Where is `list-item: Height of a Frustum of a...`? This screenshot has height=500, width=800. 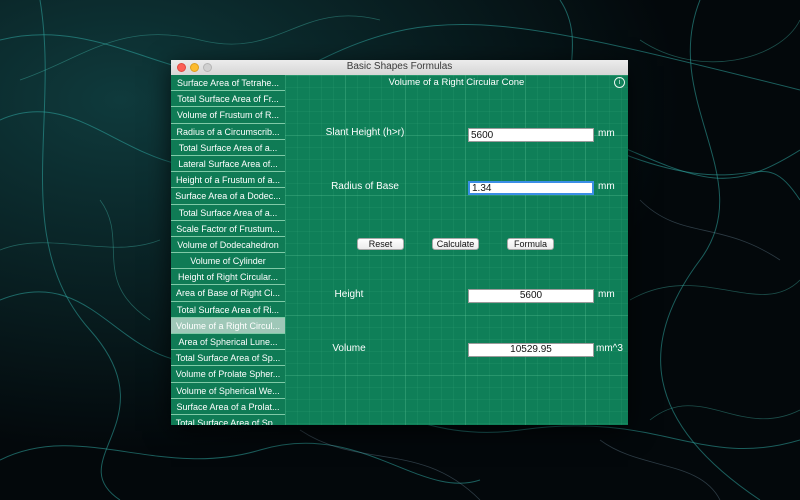
list-item: Height of a Frustum of a... is located at coordinates (228, 180).